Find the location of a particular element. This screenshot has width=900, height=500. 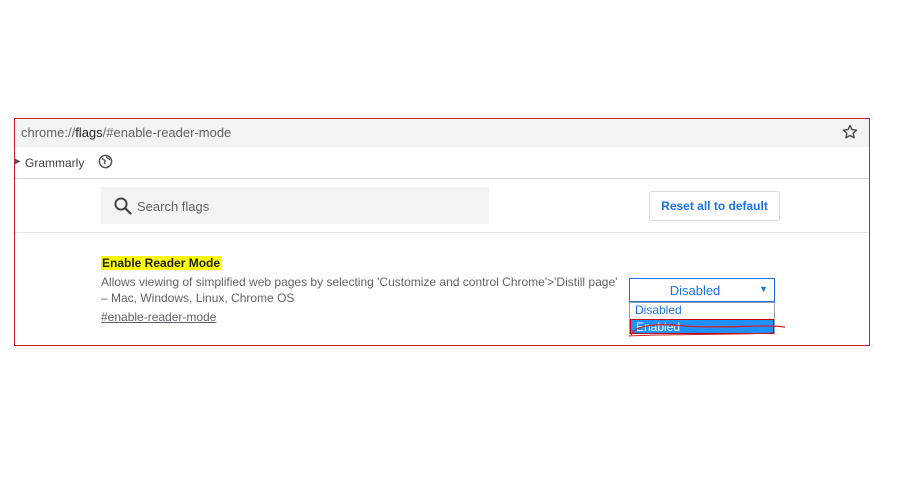

address-bar: chrome://flags/#enable-reader-mode is located at coordinates (442, 133).